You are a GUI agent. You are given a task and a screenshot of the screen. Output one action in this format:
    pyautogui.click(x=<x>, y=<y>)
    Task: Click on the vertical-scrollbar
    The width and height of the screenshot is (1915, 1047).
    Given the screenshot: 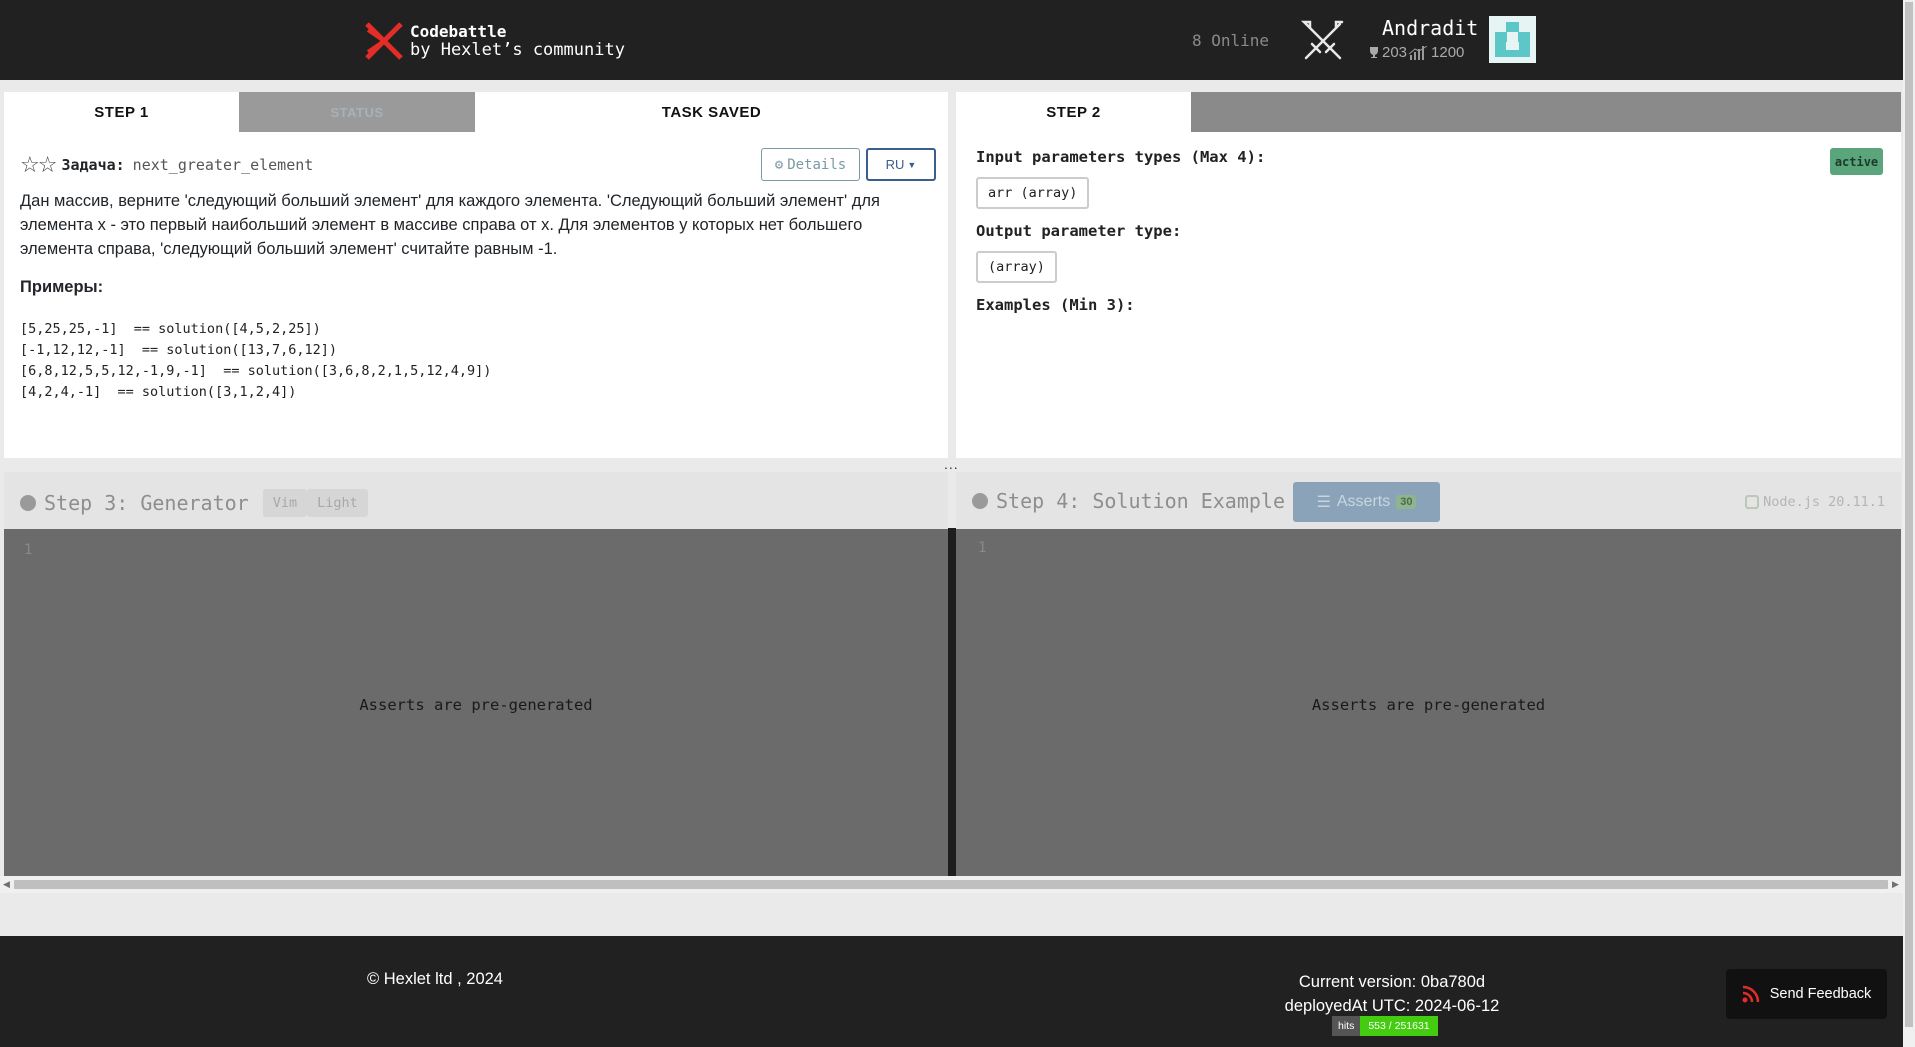 What is the action you would take?
    pyautogui.click(x=1909, y=523)
    